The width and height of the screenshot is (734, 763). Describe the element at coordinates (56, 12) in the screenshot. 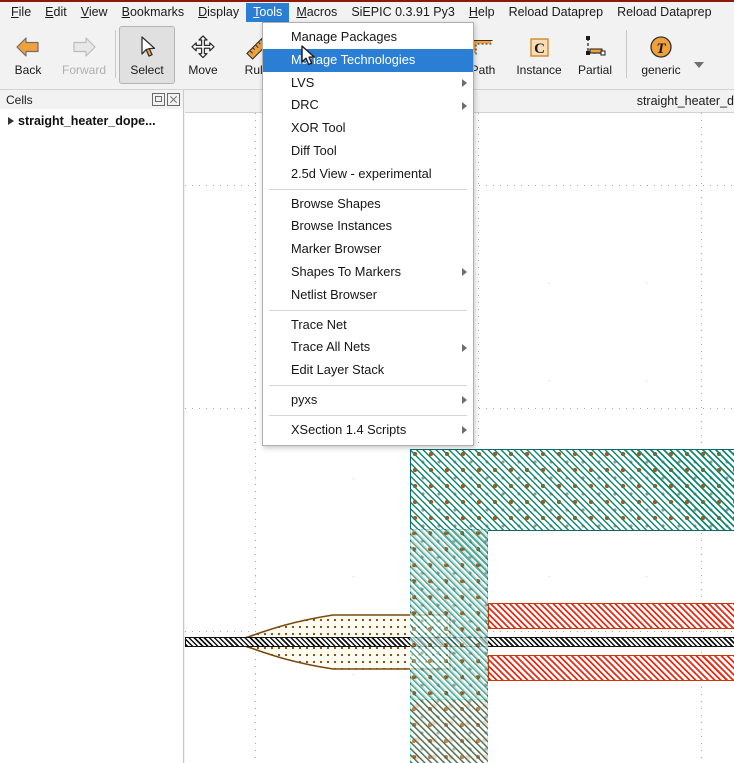

I see `menu-edit: Edit` at that location.